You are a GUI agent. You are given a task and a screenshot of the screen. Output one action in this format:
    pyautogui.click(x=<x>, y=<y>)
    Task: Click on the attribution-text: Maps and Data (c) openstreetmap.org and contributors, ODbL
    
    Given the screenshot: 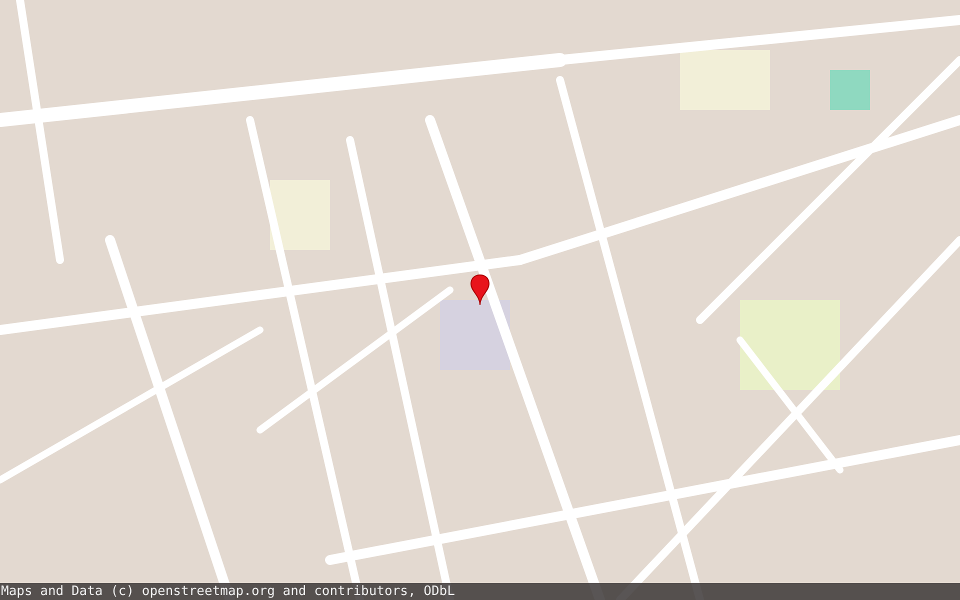 What is the action you would take?
    pyautogui.click(x=227, y=591)
    